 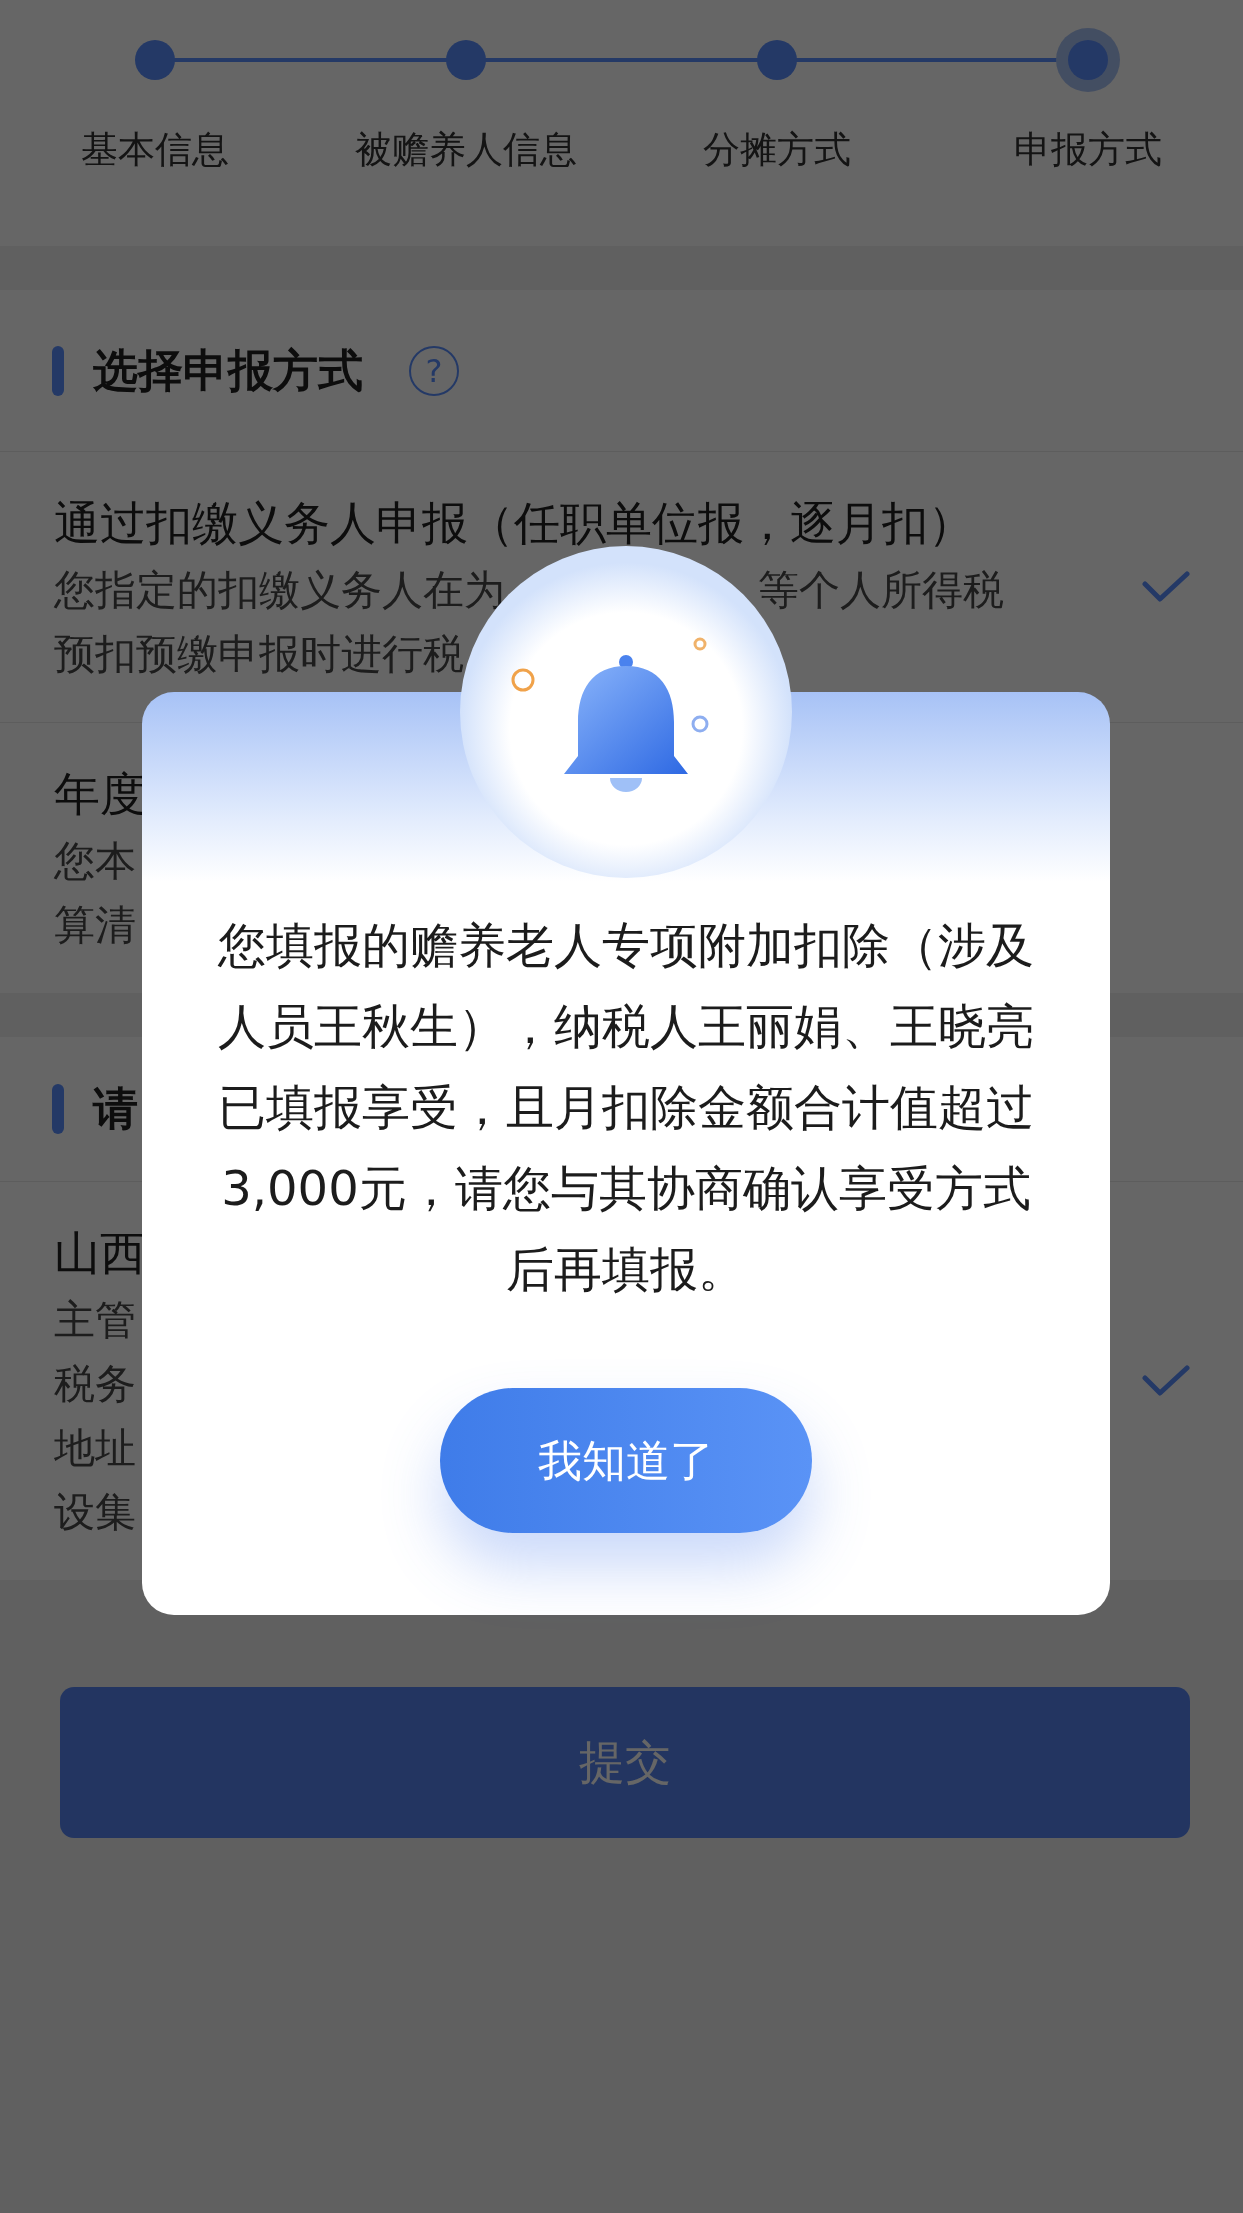 What do you see at coordinates (626, 1107) in the screenshot?
I see `dialog-message: 您填报的赡养老人专项附加扣除（涉及人员王秋生），纳税人王丽娟、王晓亮已填报享受，且月扣除金额合计值超过3,000元，请您与其协商确认享受方式后再填报。` at bounding box center [626, 1107].